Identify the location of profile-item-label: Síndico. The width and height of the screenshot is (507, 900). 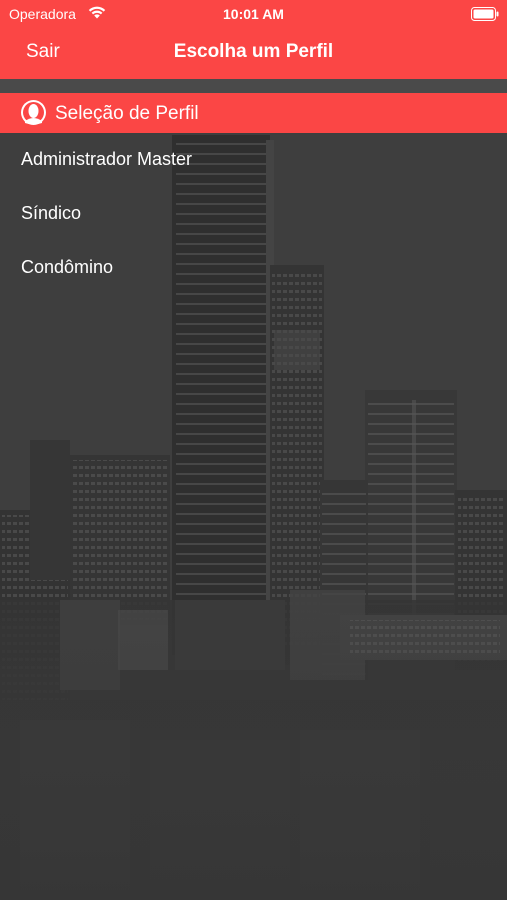
(51, 213).